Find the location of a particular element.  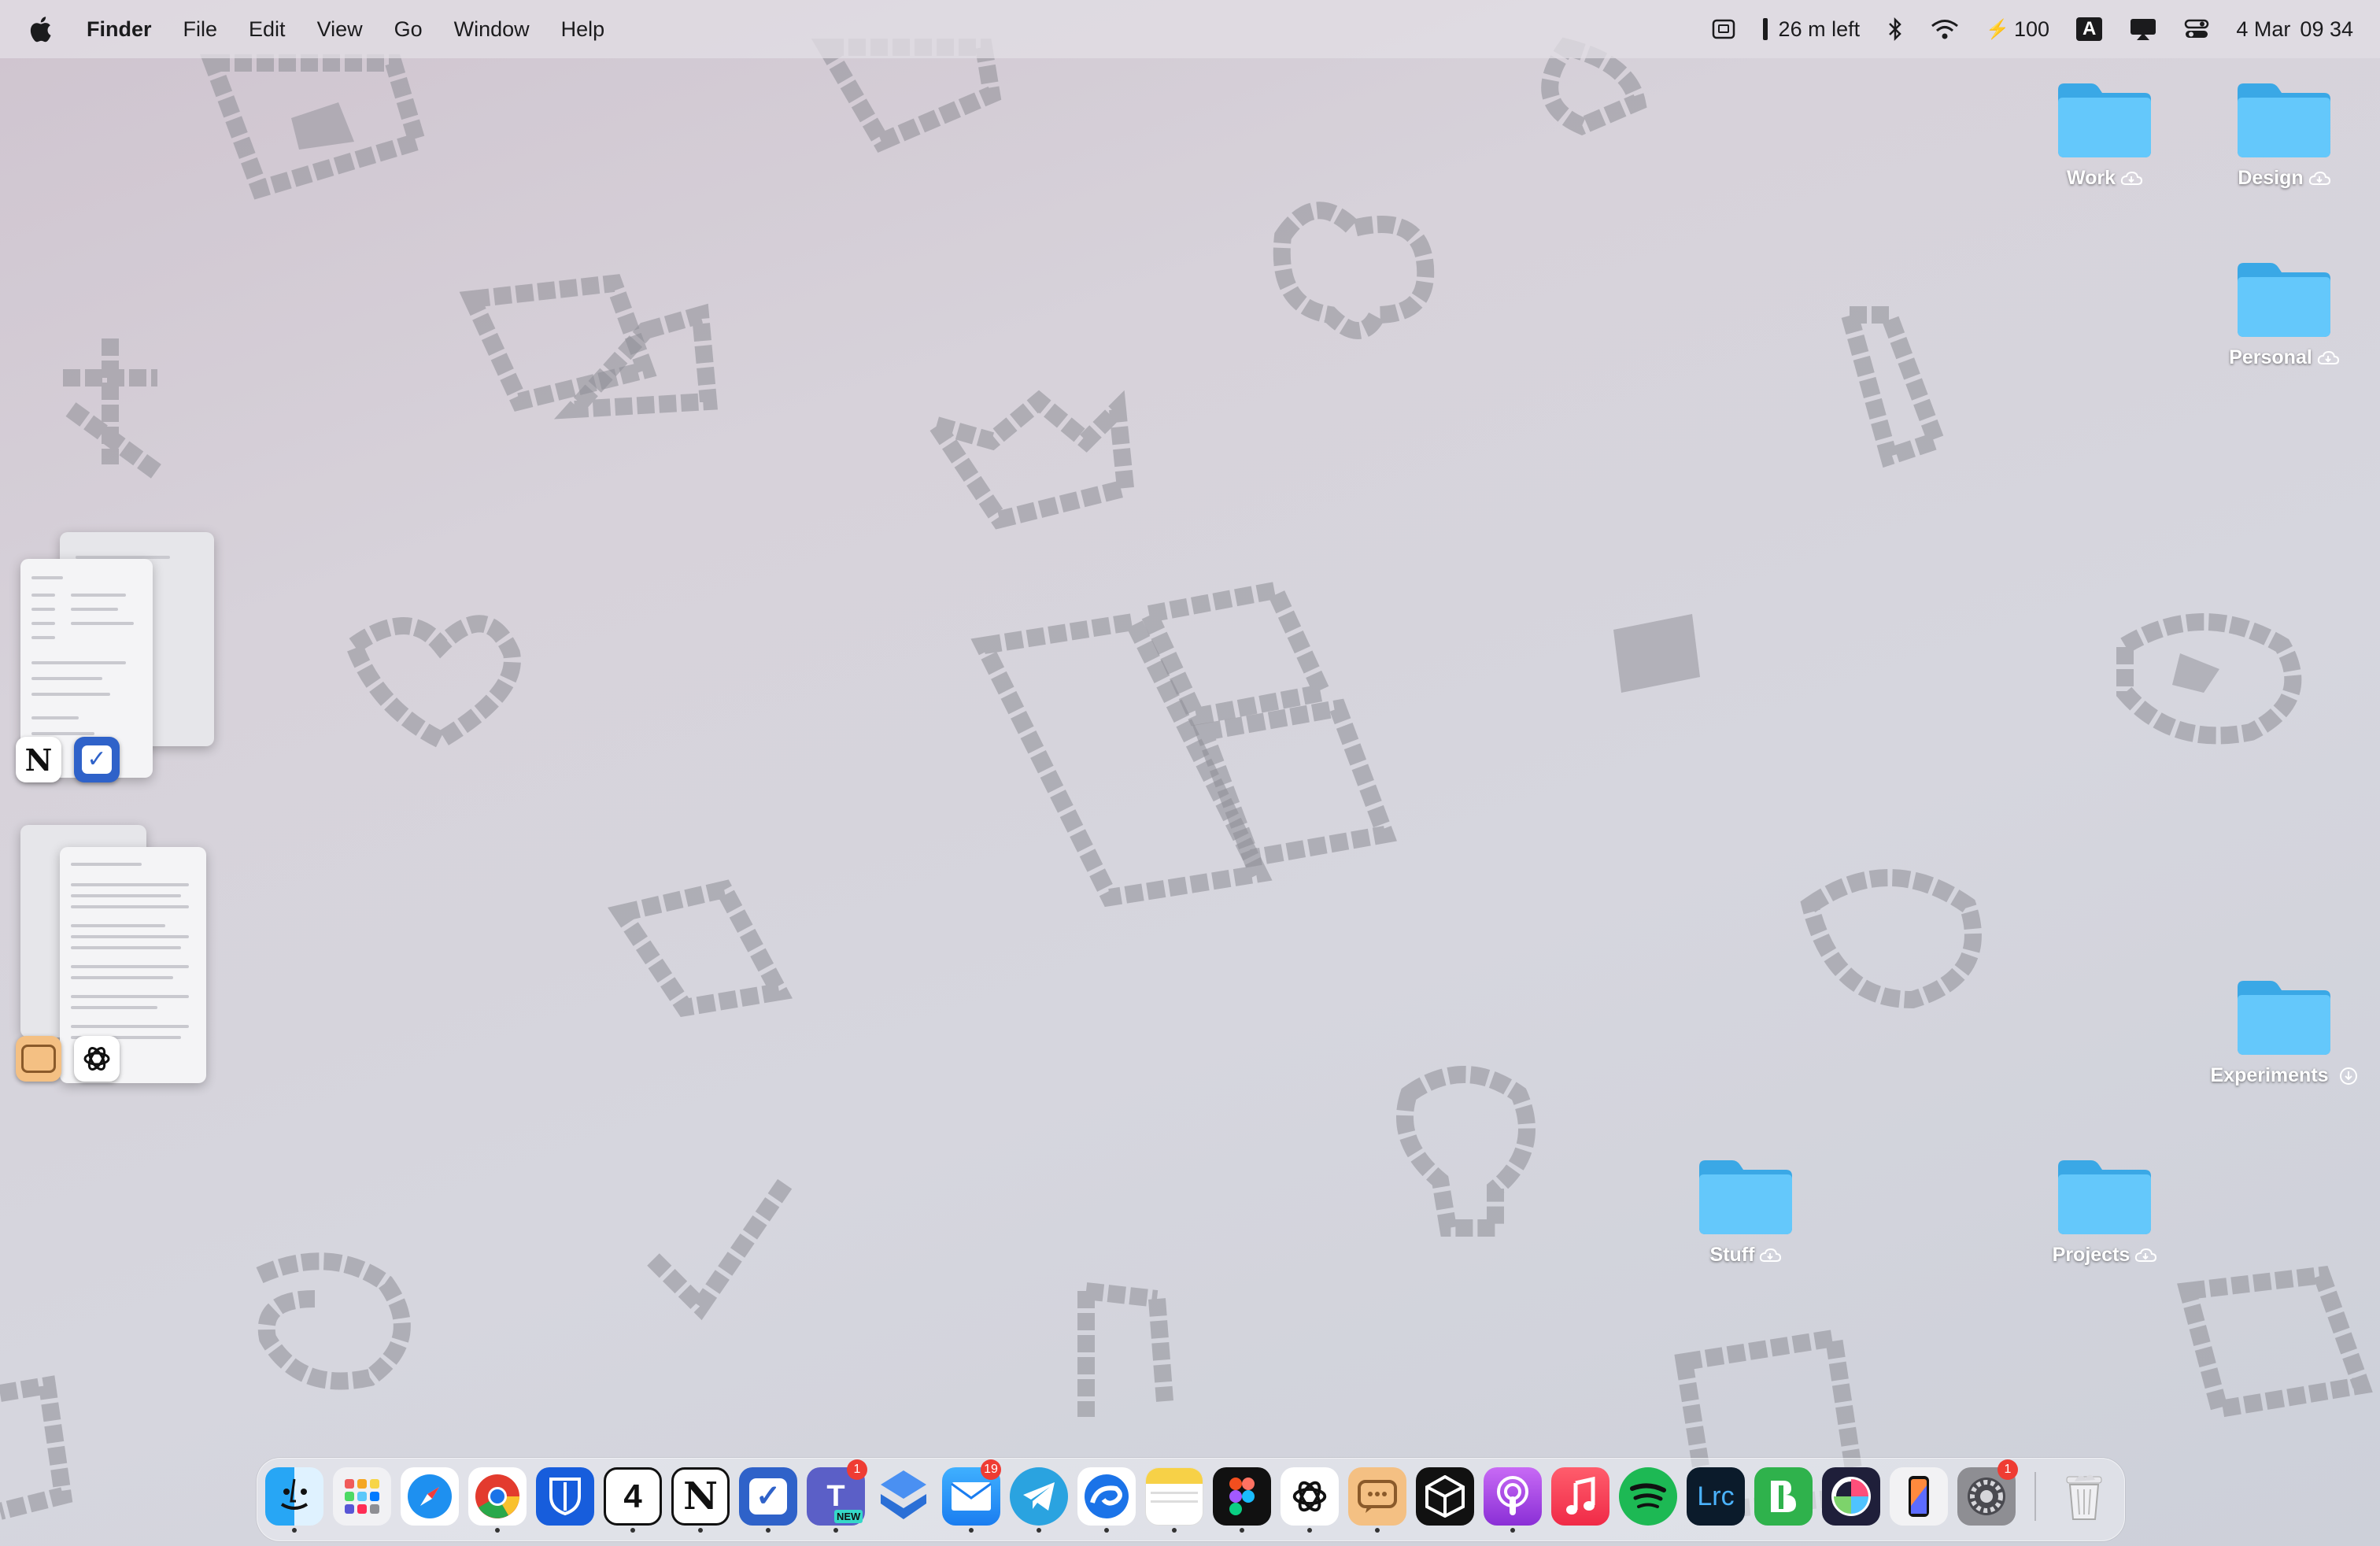

folder-label: Work is located at coordinates (2091, 178).